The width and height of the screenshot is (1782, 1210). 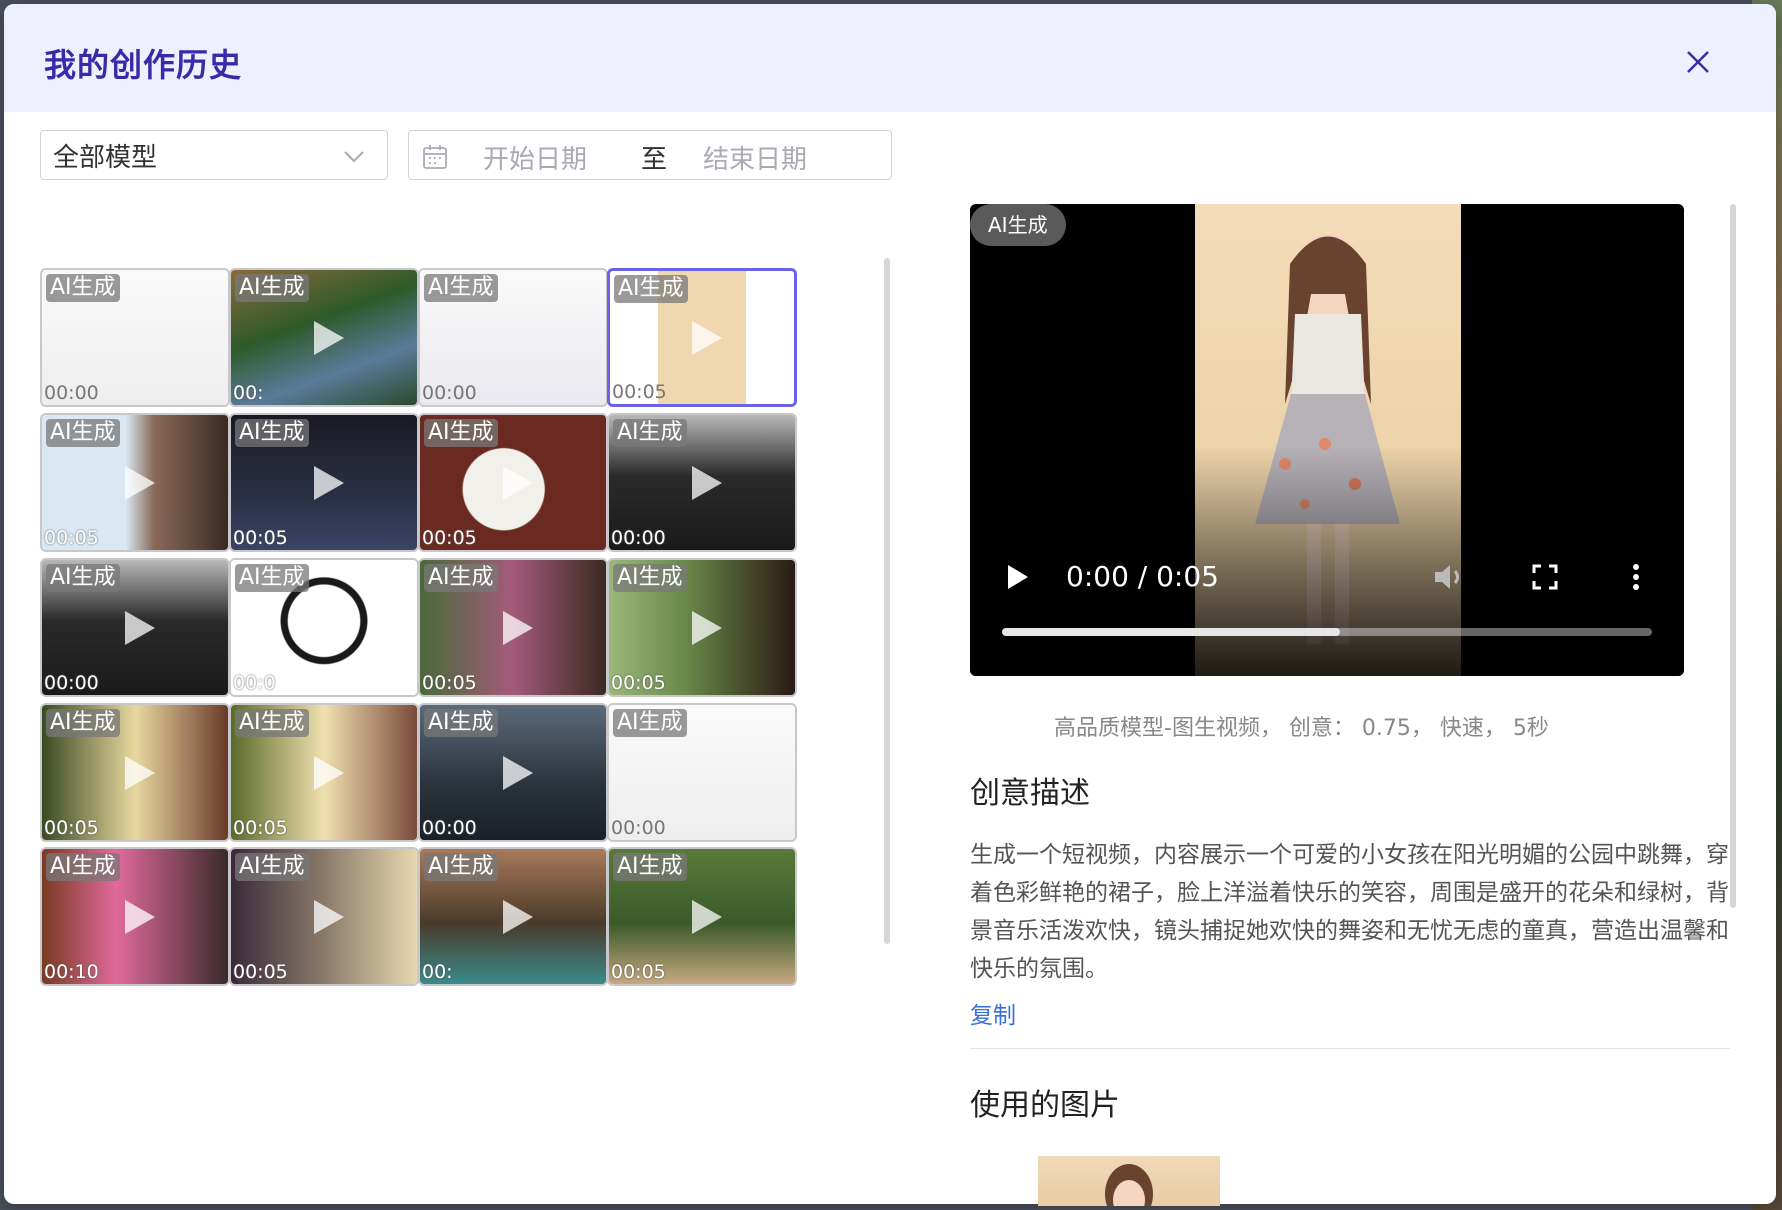 I want to click on date-range-picker: 开始日期 至 结束日期, so click(x=650, y=155).